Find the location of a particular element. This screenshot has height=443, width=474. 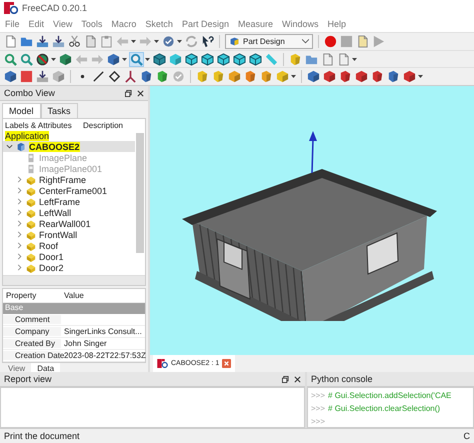

column-header: Value is located at coordinates (103, 295).